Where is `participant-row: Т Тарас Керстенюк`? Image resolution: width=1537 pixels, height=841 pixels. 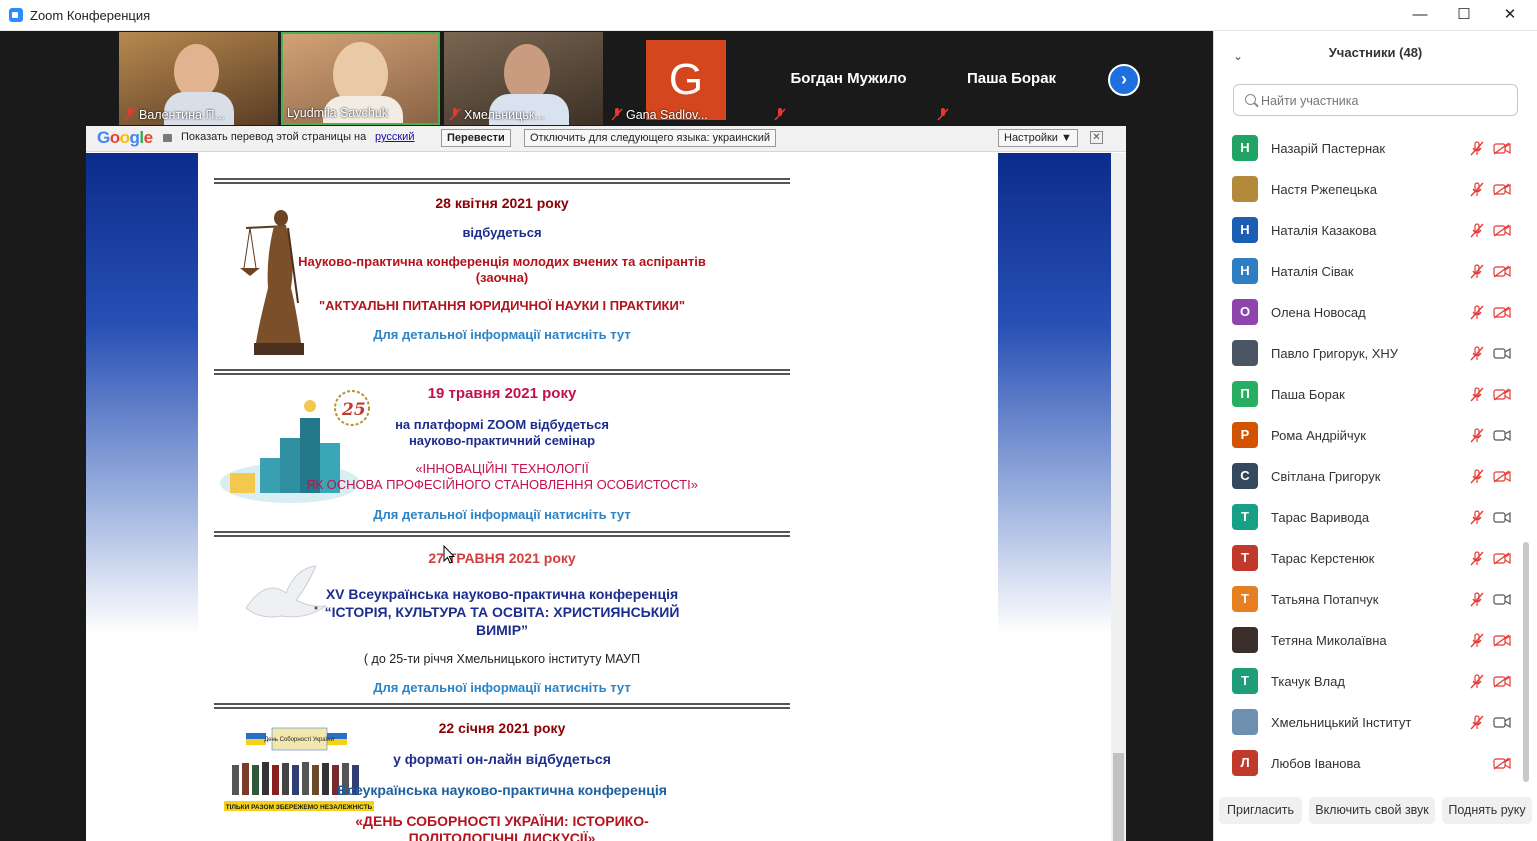
participant-row: Т Тарас Керстенюк is located at coordinates (1369, 558).